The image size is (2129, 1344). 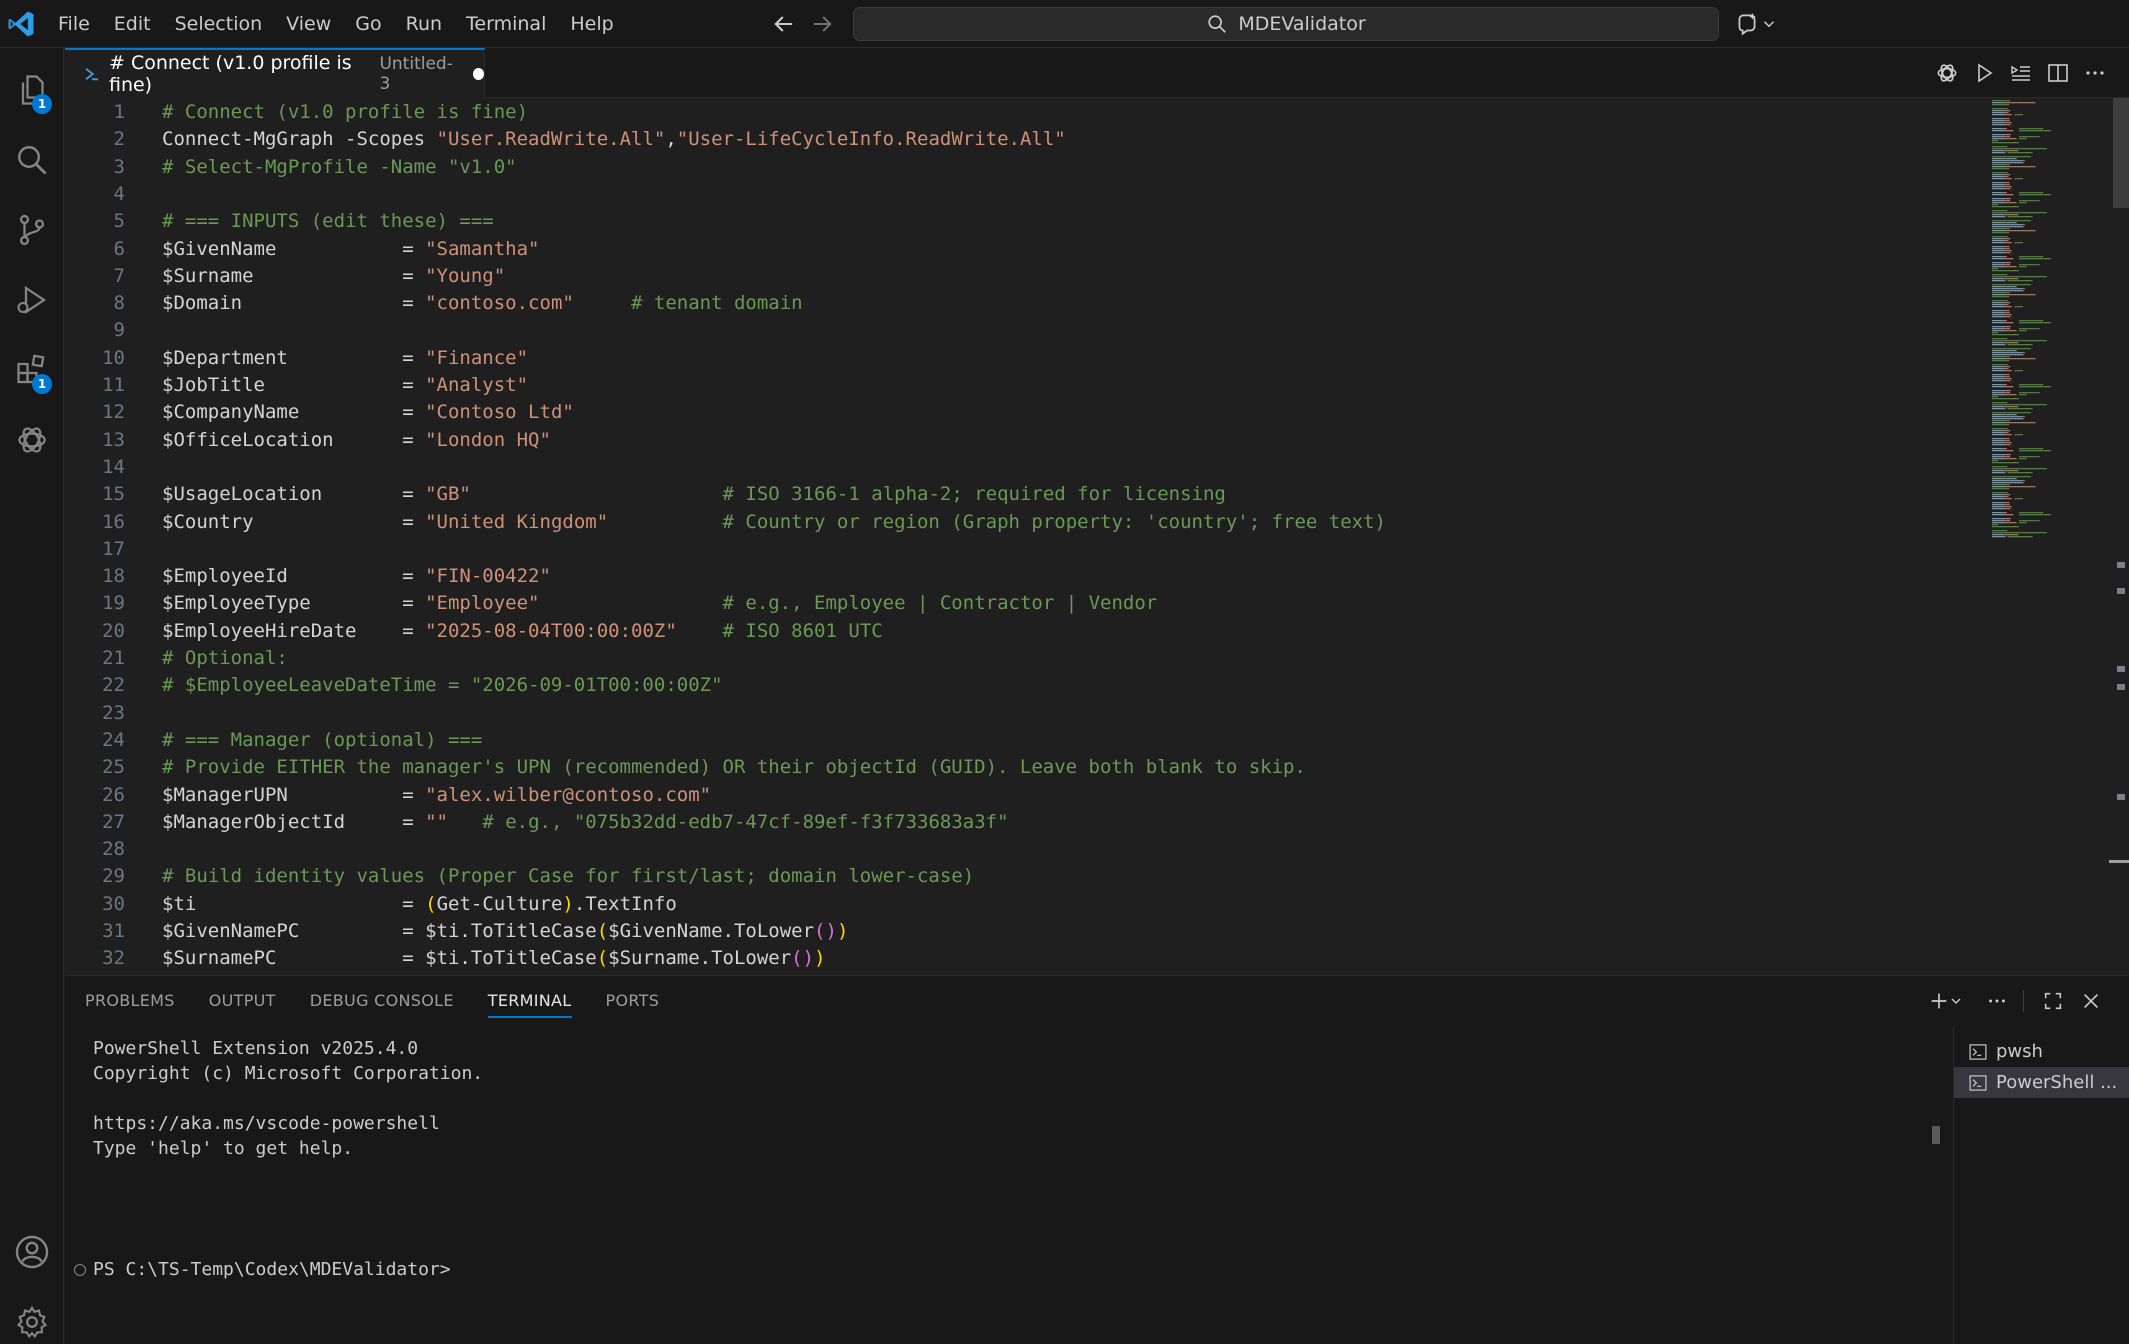 What do you see at coordinates (2047, 322) in the screenshot?
I see `minimap` at bounding box center [2047, 322].